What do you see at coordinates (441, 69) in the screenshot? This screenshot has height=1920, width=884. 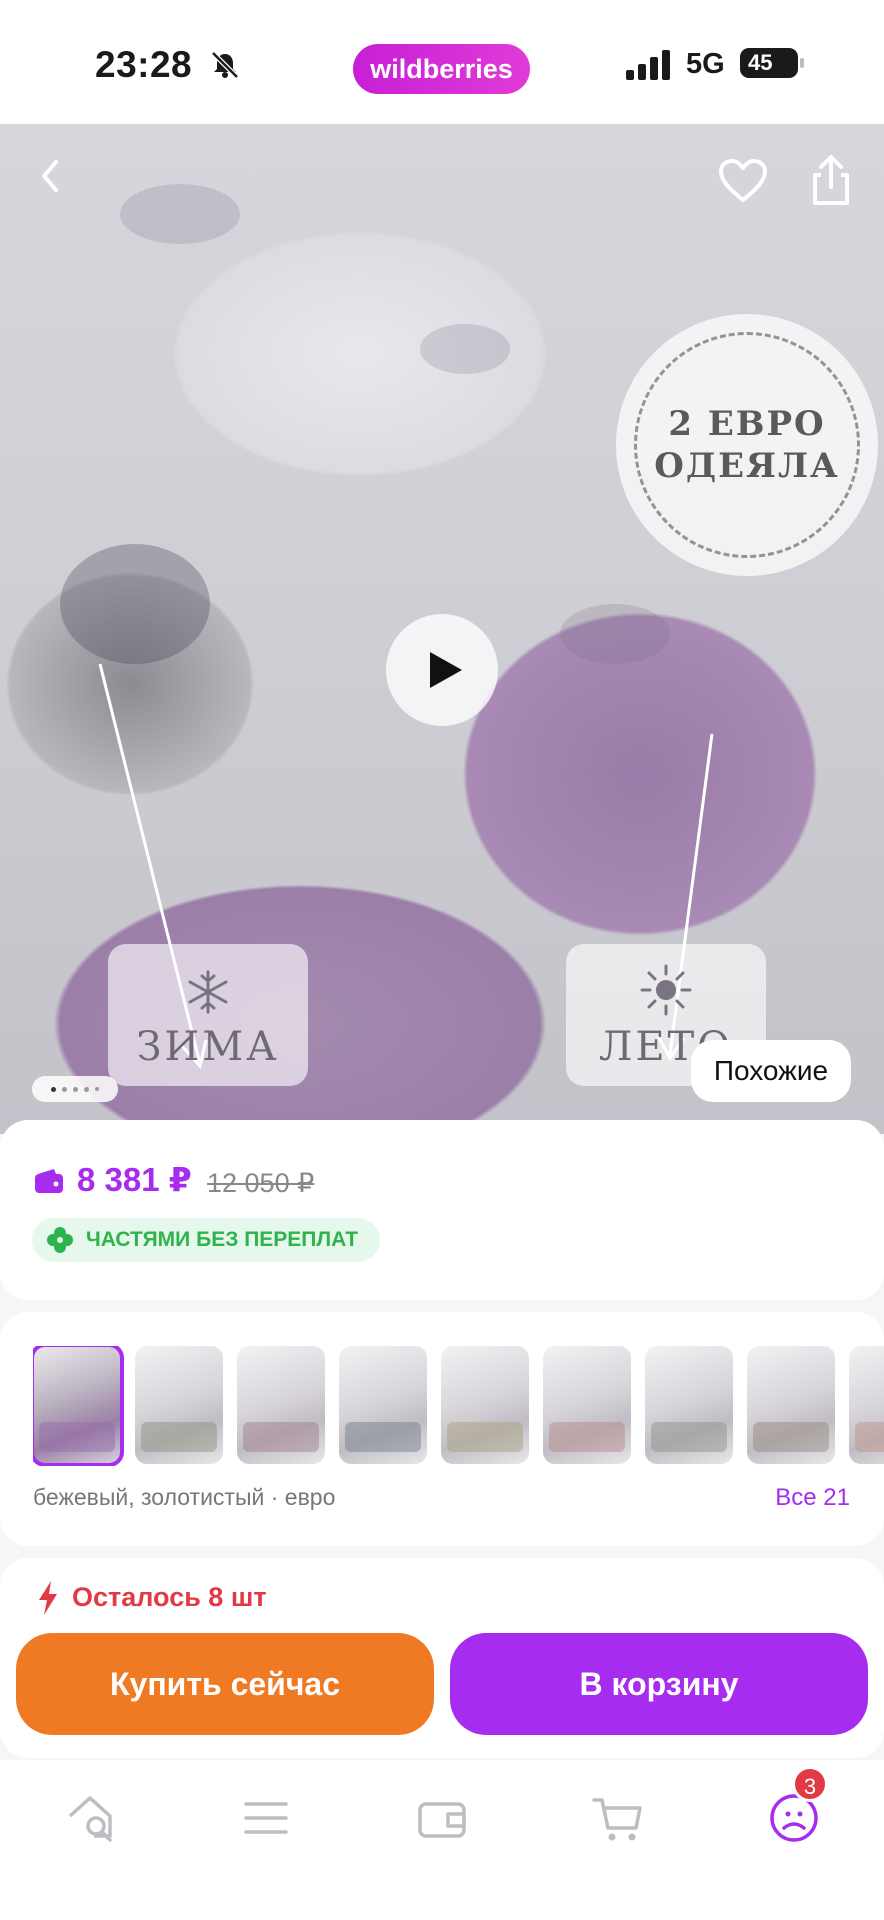 I see `brand-pill: wildberries` at bounding box center [441, 69].